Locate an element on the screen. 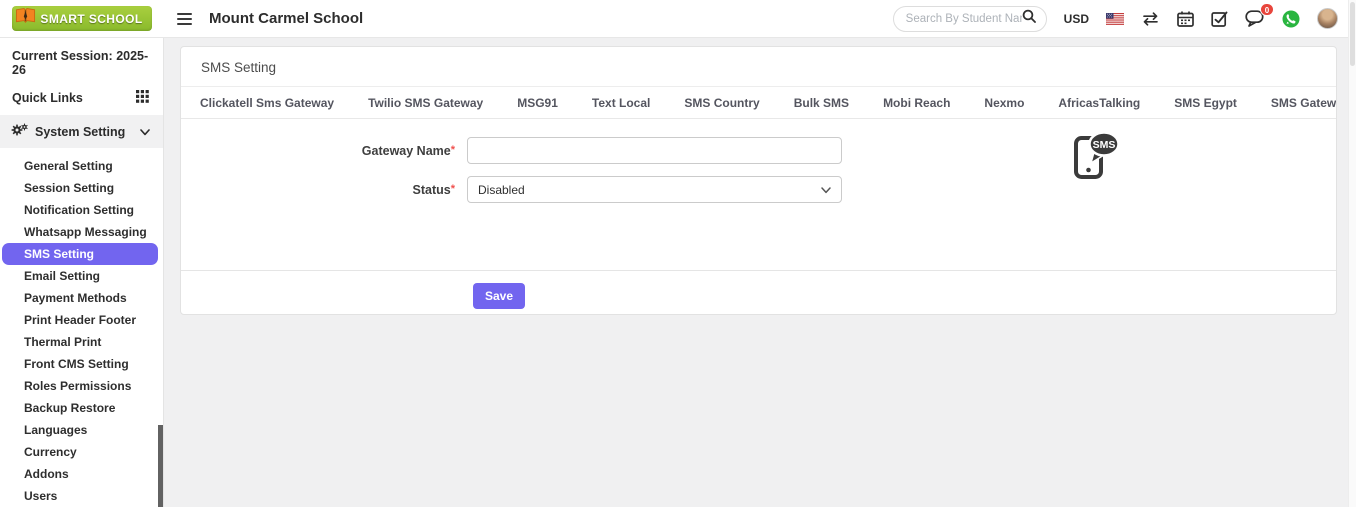 Image resolution: width=1356 pixels, height=507 pixels. sidebar-item-email-setting: Email Setting is located at coordinates (81, 276).